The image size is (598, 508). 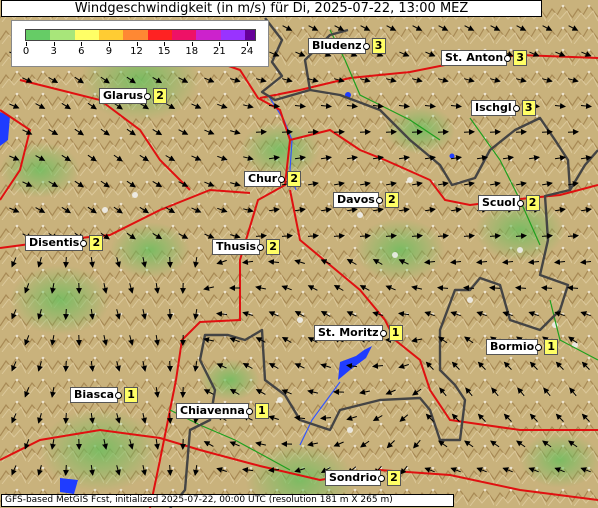 I want to click on legend-tick-label: 15, so click(x=164, y=51).